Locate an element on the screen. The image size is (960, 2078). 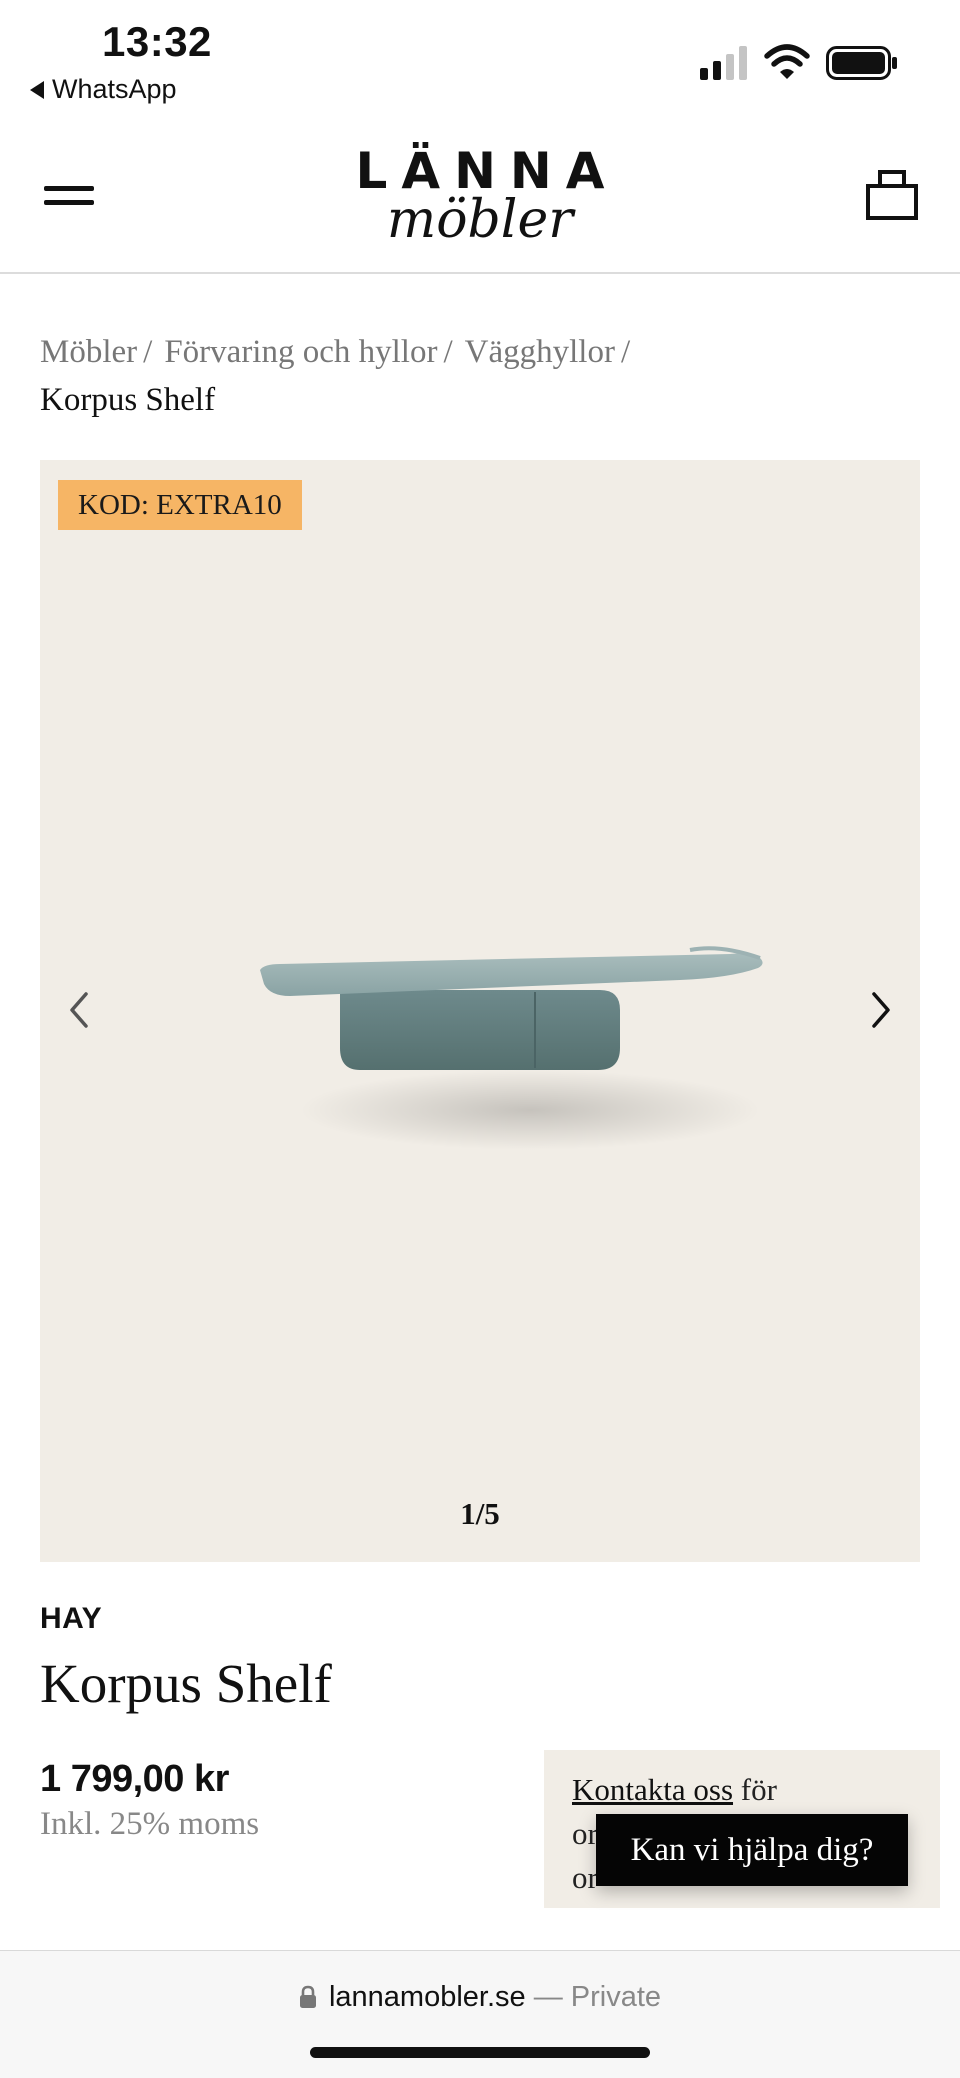
chat-help-button: Kan vi hjälpa dig? is located at coordinates (752, 1850).